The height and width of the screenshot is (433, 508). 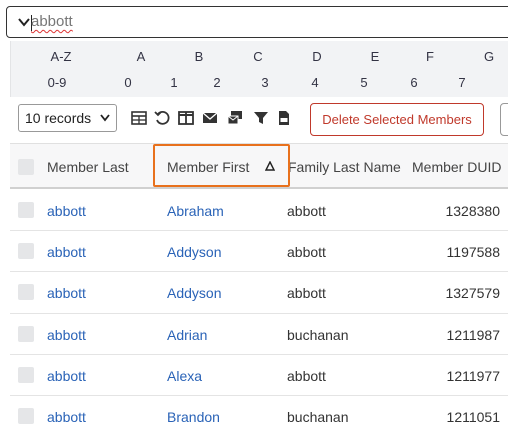 What do you see at coordinates (413, 82) in the screenshot?
I see `alpha-filter-6: 6` at bounding box center [413, 82].